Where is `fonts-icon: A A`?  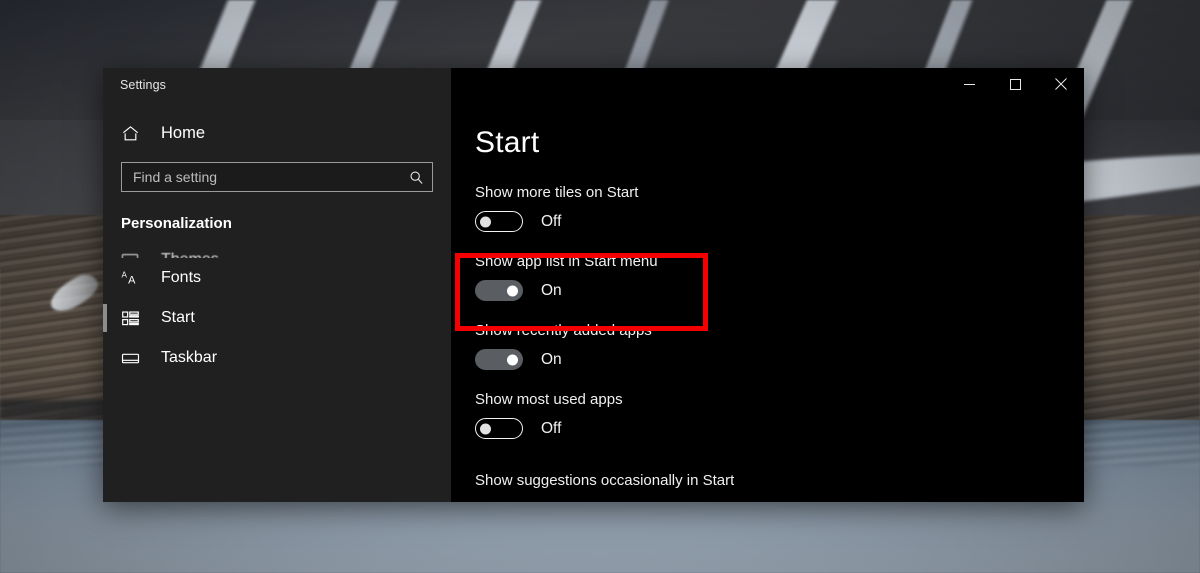
fonts-icon: A A is located at coordinates (134, 278).